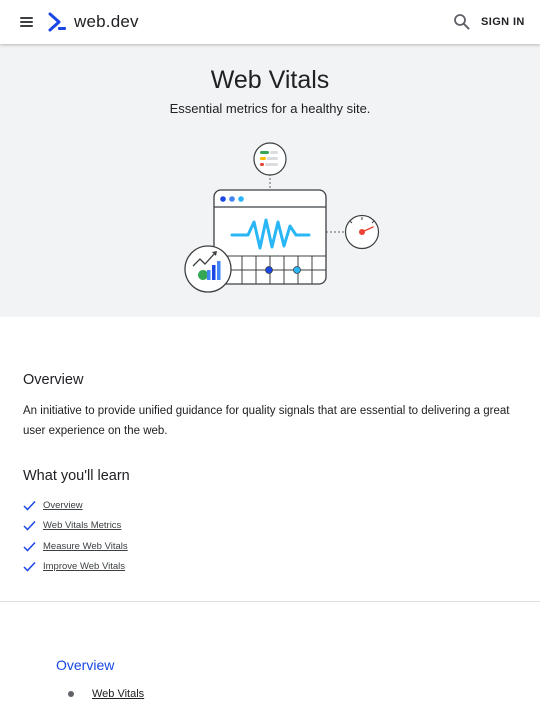 Image resolution: width=540 pixels, height=720 pixels. I want to click on page-subtitle: Essential metrics for a healthy site., so click(270, 108).